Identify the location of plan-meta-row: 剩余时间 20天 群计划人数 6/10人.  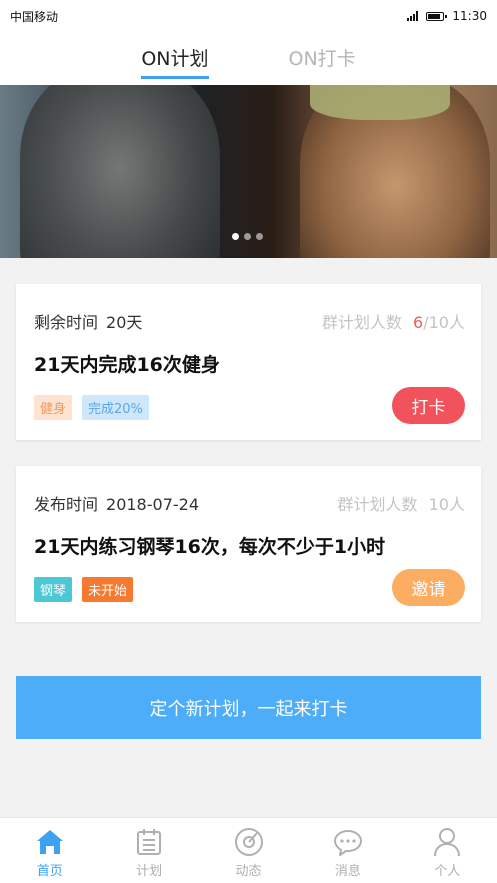
(249, 321).